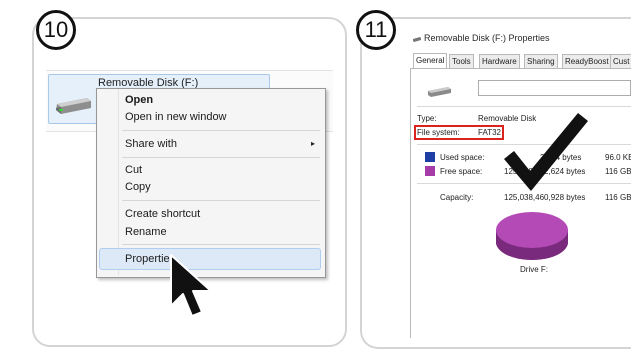 This screenshot has width=631, height=349. I want to click on step-11-badge: 11, so click(376, 30).